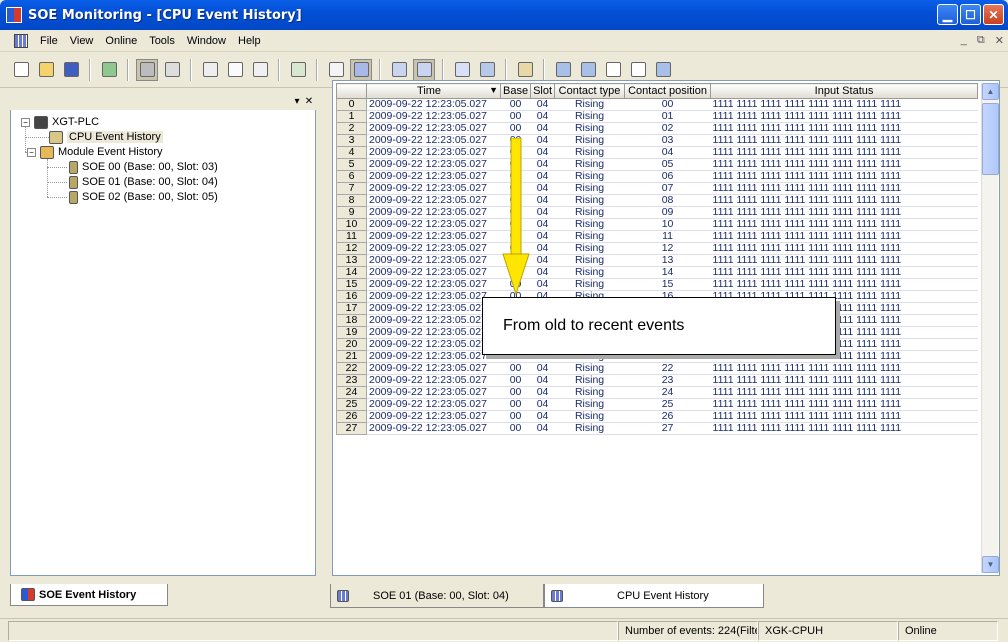 This screenshot has width=1008, height=642. I want to click on mdi-document-icon, so click(21, 40).